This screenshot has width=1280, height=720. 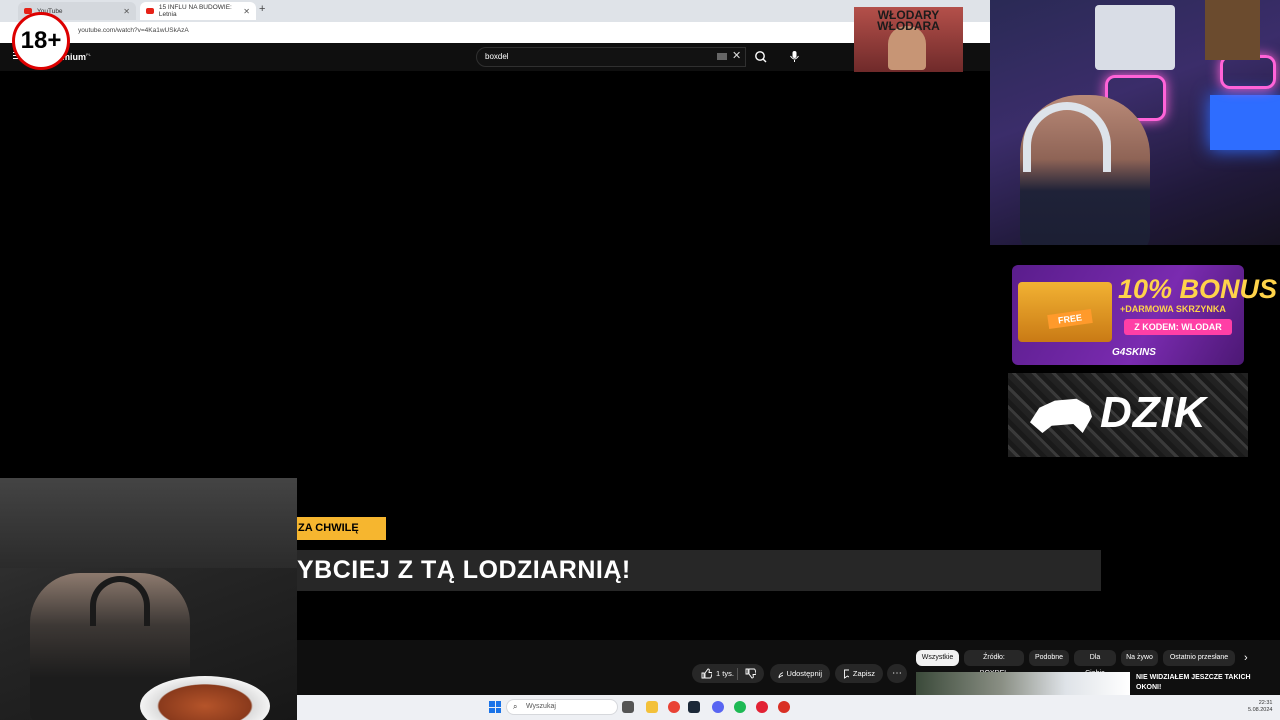 What do you see at coordinates (1139, 658) in the screenshot?
I see `chip-live: Na żywo` at bounding box center [1139, 658].